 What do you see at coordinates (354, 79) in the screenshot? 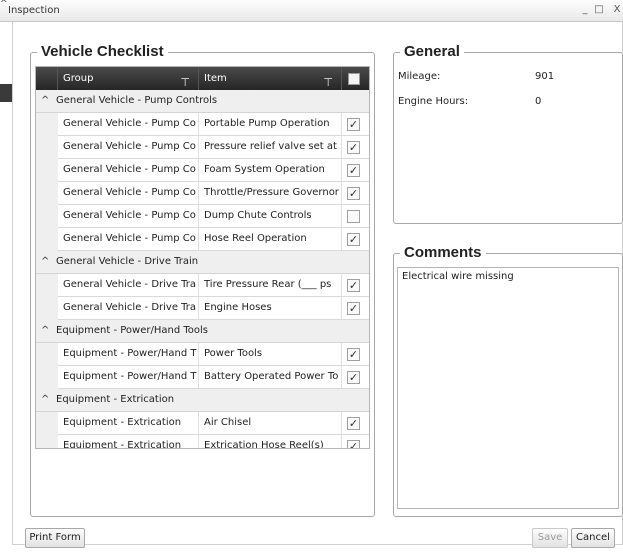
I see `select-all-checkbox` at bounding box center [354, 79].